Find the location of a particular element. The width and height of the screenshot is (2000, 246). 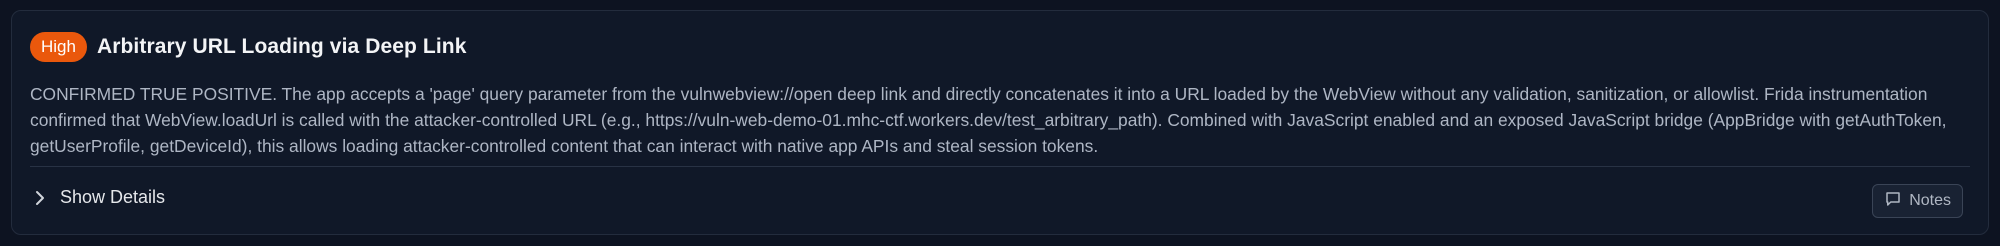

notes-button: Notes is located at coordinates (1917, 201).